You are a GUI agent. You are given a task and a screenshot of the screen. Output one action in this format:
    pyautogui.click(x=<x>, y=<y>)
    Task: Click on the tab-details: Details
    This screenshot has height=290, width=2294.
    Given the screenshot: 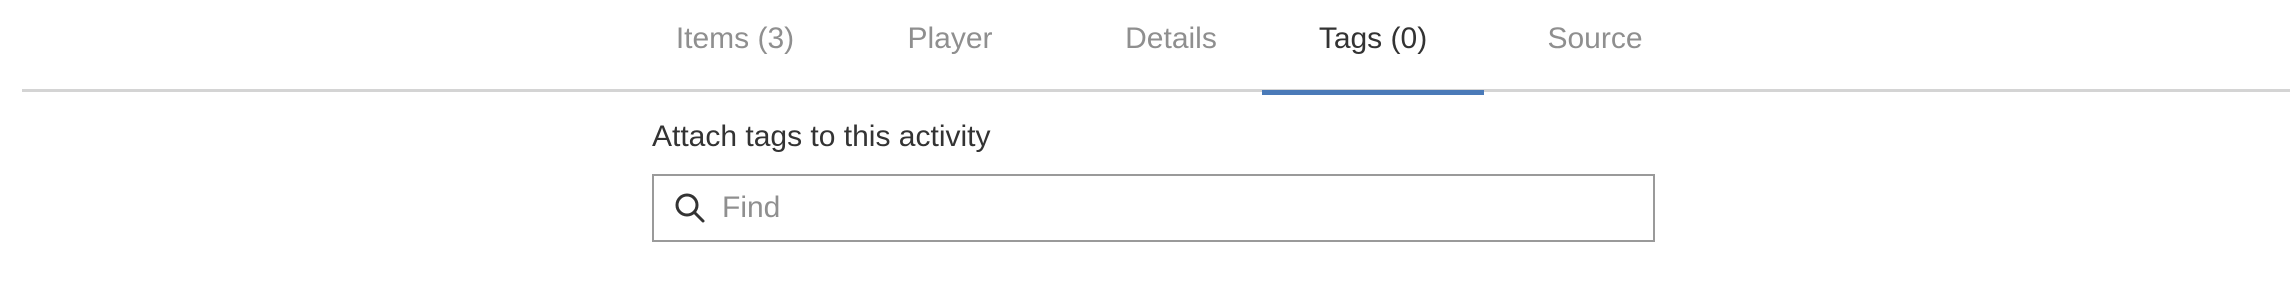 What is the action you would take?
    pyautogui.click(x=1171, y=46)
    